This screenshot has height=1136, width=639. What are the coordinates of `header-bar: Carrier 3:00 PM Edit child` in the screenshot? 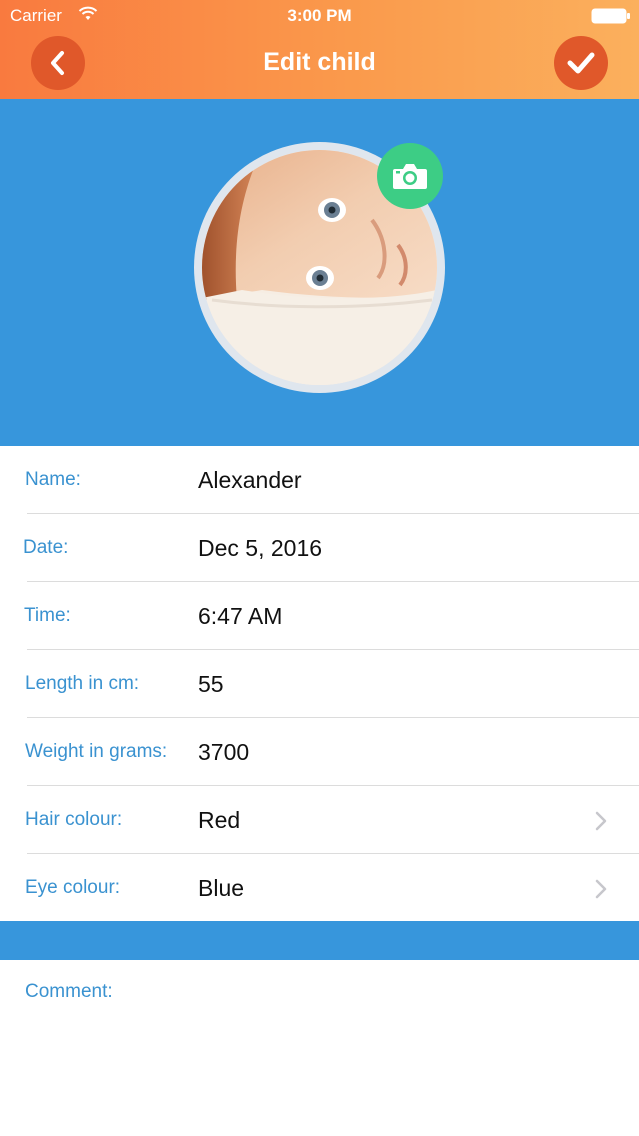 It's located at (319, 49).